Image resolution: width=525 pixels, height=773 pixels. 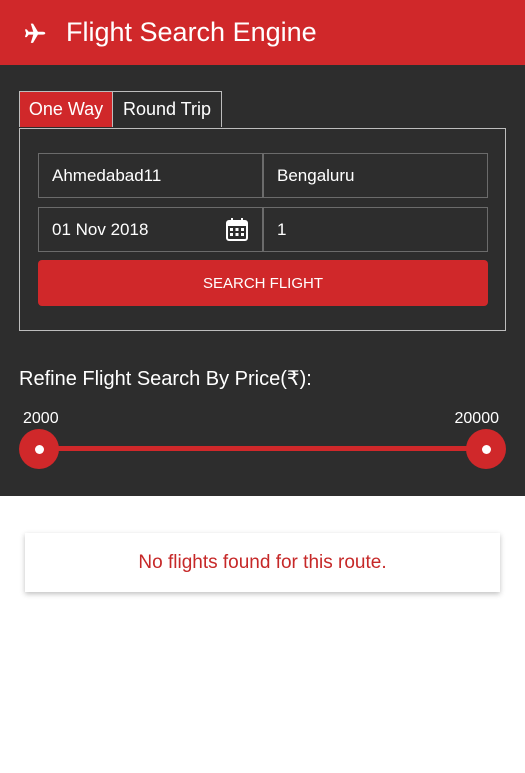 I want to click on price-max-handle, so click(x=486, y=449).